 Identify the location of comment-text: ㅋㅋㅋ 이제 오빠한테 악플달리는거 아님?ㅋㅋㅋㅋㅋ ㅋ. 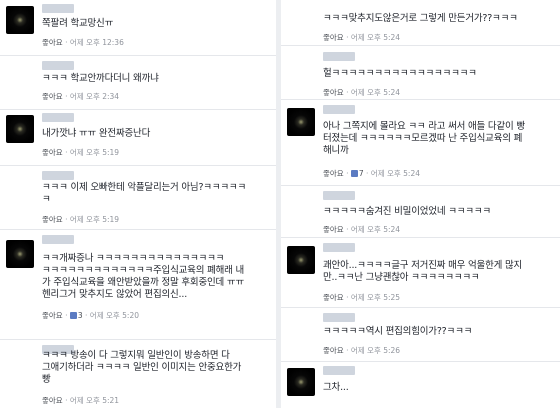
(144, 193).